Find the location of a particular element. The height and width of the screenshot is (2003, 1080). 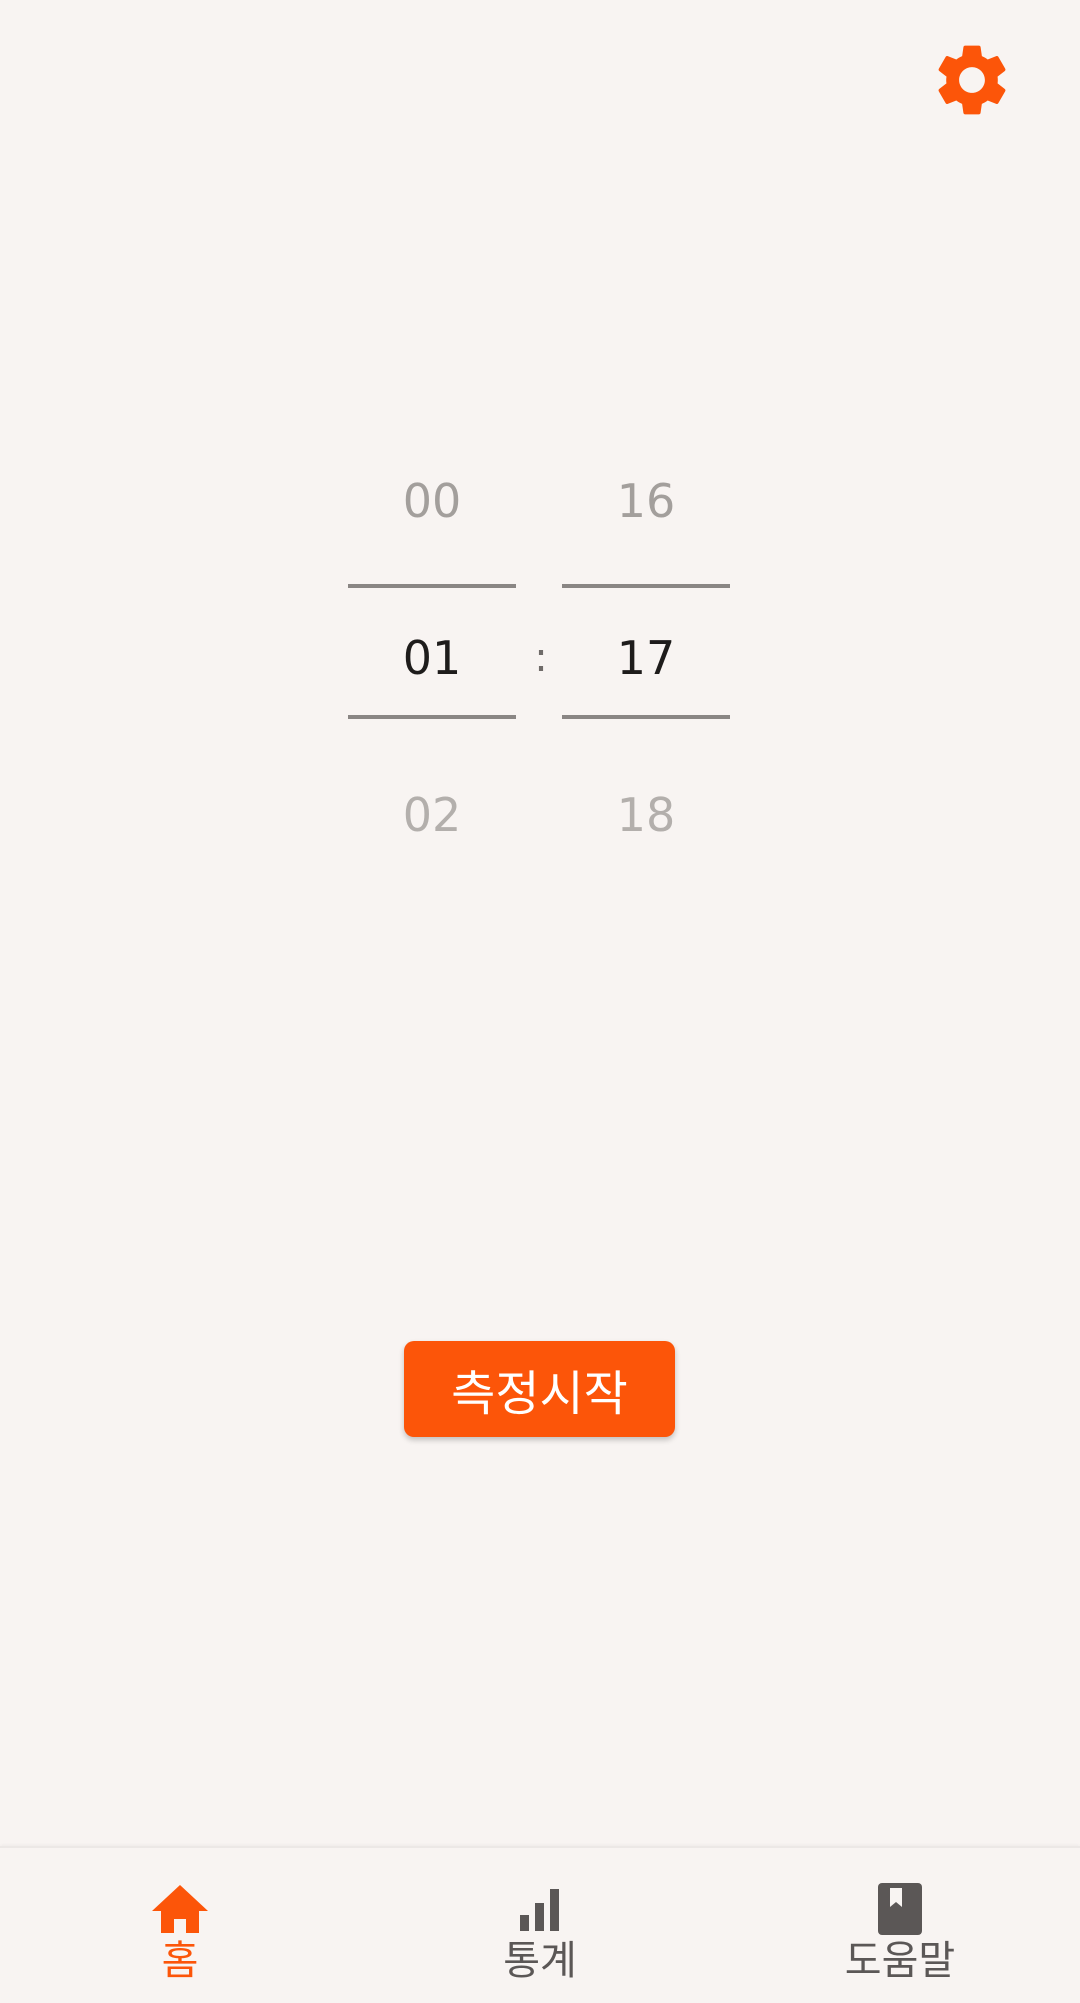

hour-picker: 00 01 02 is located at coordinates (432, 658).